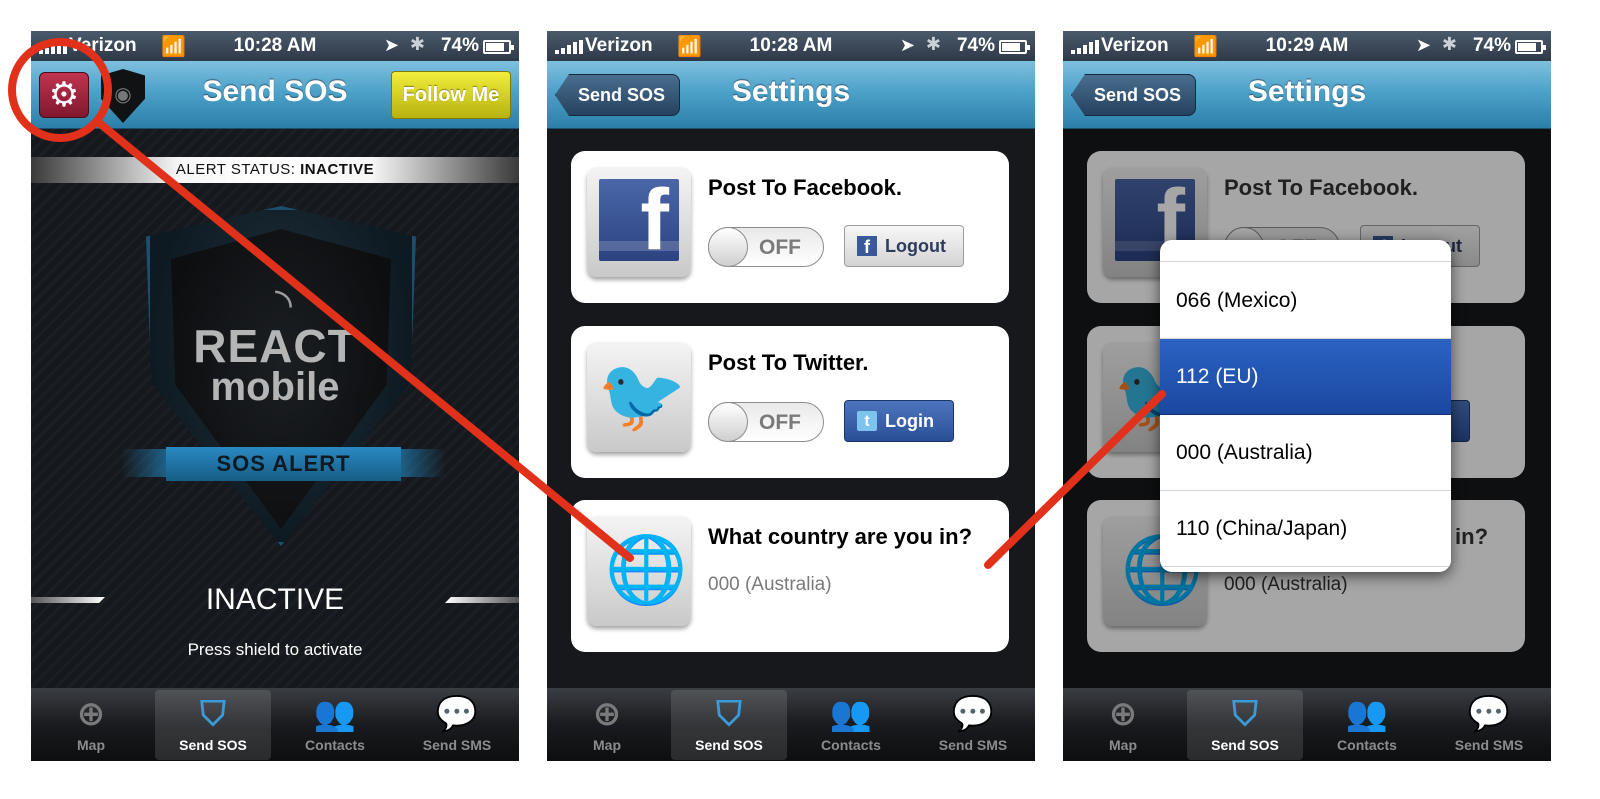  What do you see at coordinates (867, 246) in the screenshot?
I see `facebook-small-icon: f` at bounding box center [867, 246].